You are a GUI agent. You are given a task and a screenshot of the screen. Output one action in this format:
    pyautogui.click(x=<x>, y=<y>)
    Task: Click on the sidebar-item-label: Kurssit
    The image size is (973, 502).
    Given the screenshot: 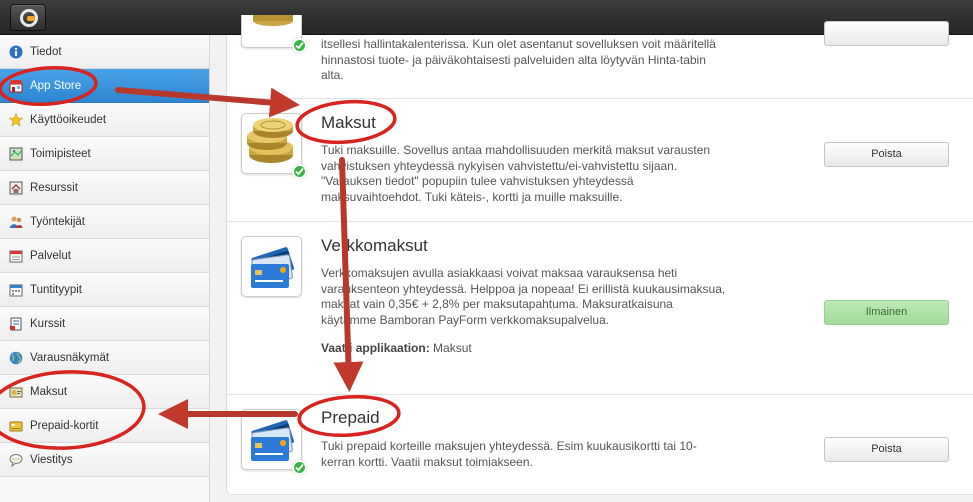 What is the action you would take?
    pyautogui.click(x=48, y=323)
    